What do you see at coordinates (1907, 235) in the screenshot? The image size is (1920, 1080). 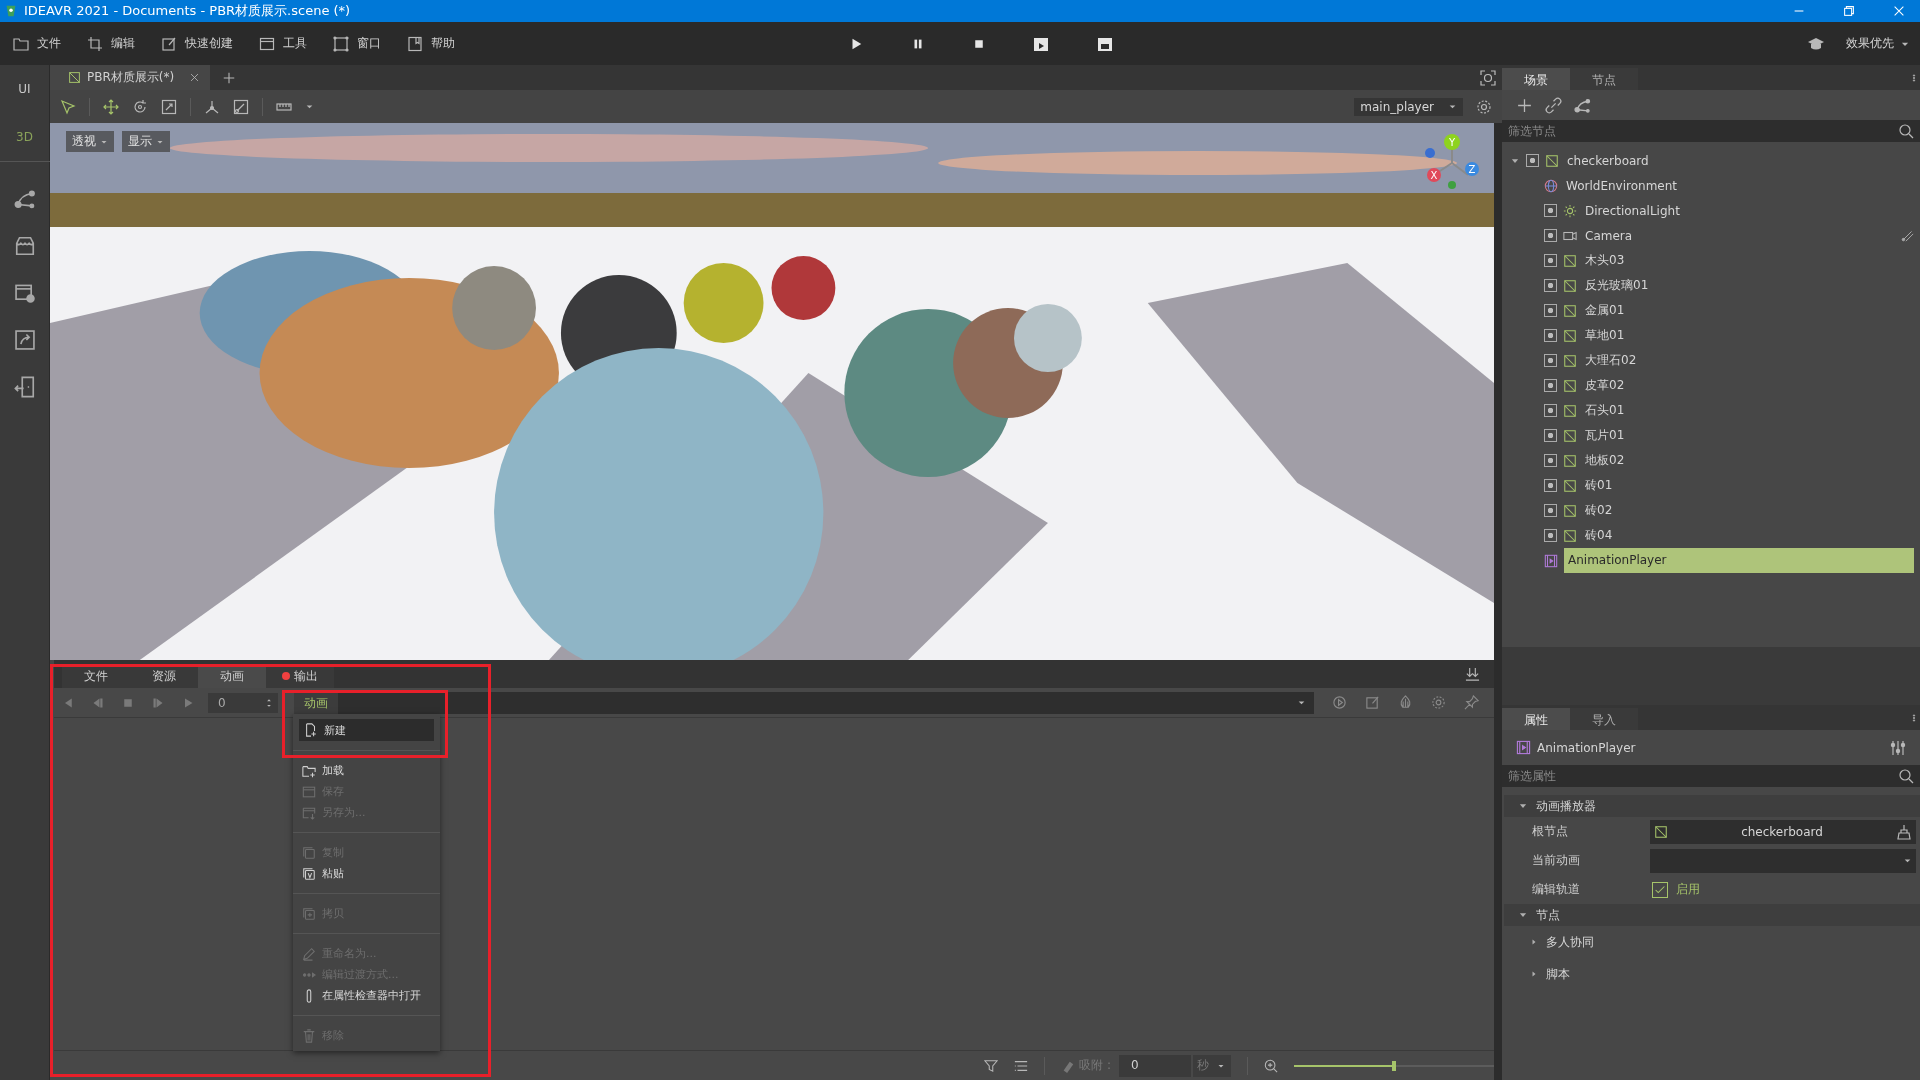 I see `path-icon` at bounding box center [1907, 235].